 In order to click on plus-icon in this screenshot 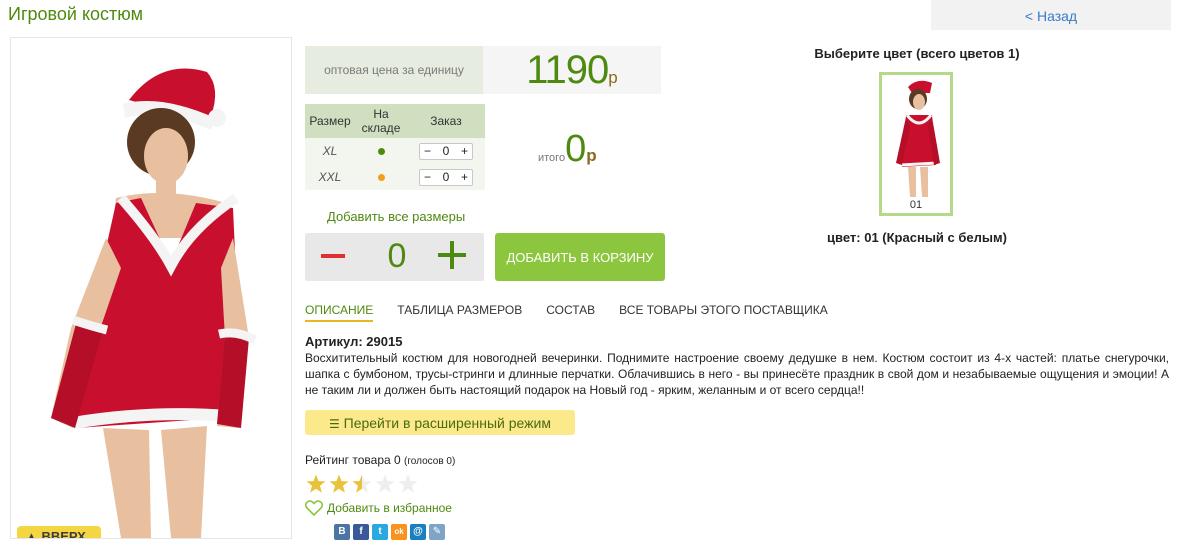, I will do `click(453, 255)`.